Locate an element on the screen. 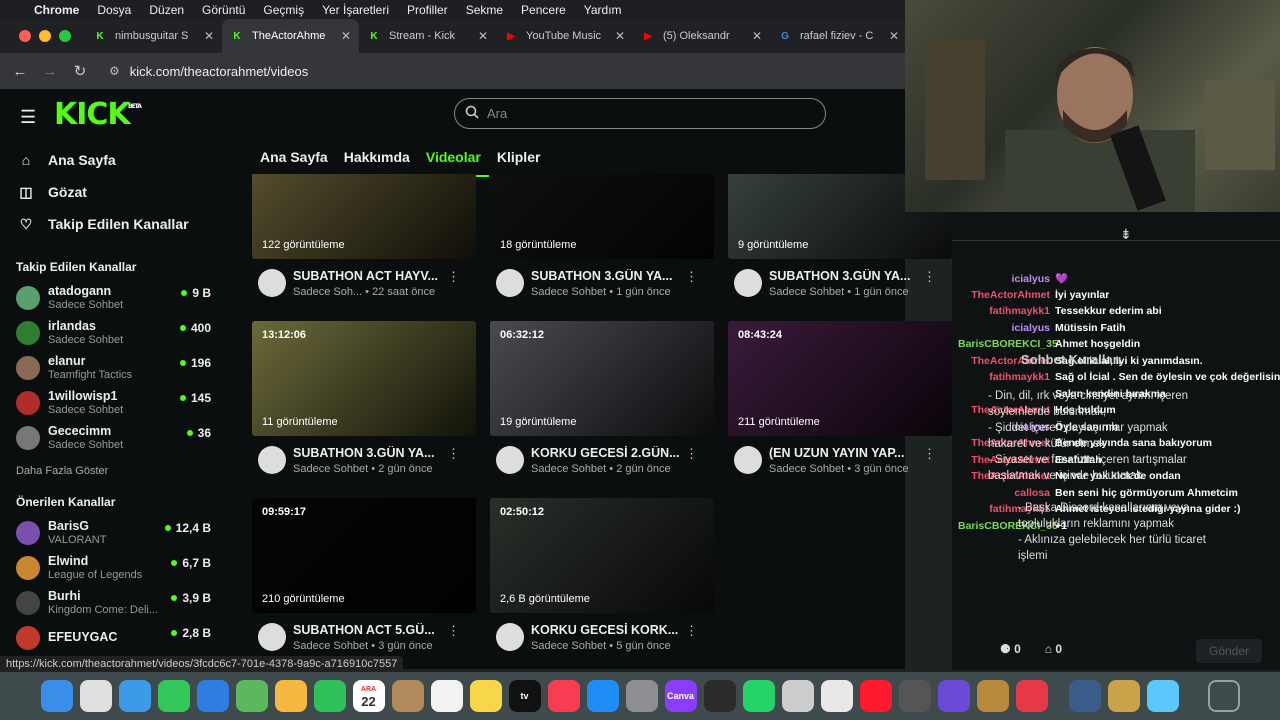 This screenshot has width=1280, height=720. channel-item: EFEUYGAC 2,8 B is located at coordinates (118, 637).